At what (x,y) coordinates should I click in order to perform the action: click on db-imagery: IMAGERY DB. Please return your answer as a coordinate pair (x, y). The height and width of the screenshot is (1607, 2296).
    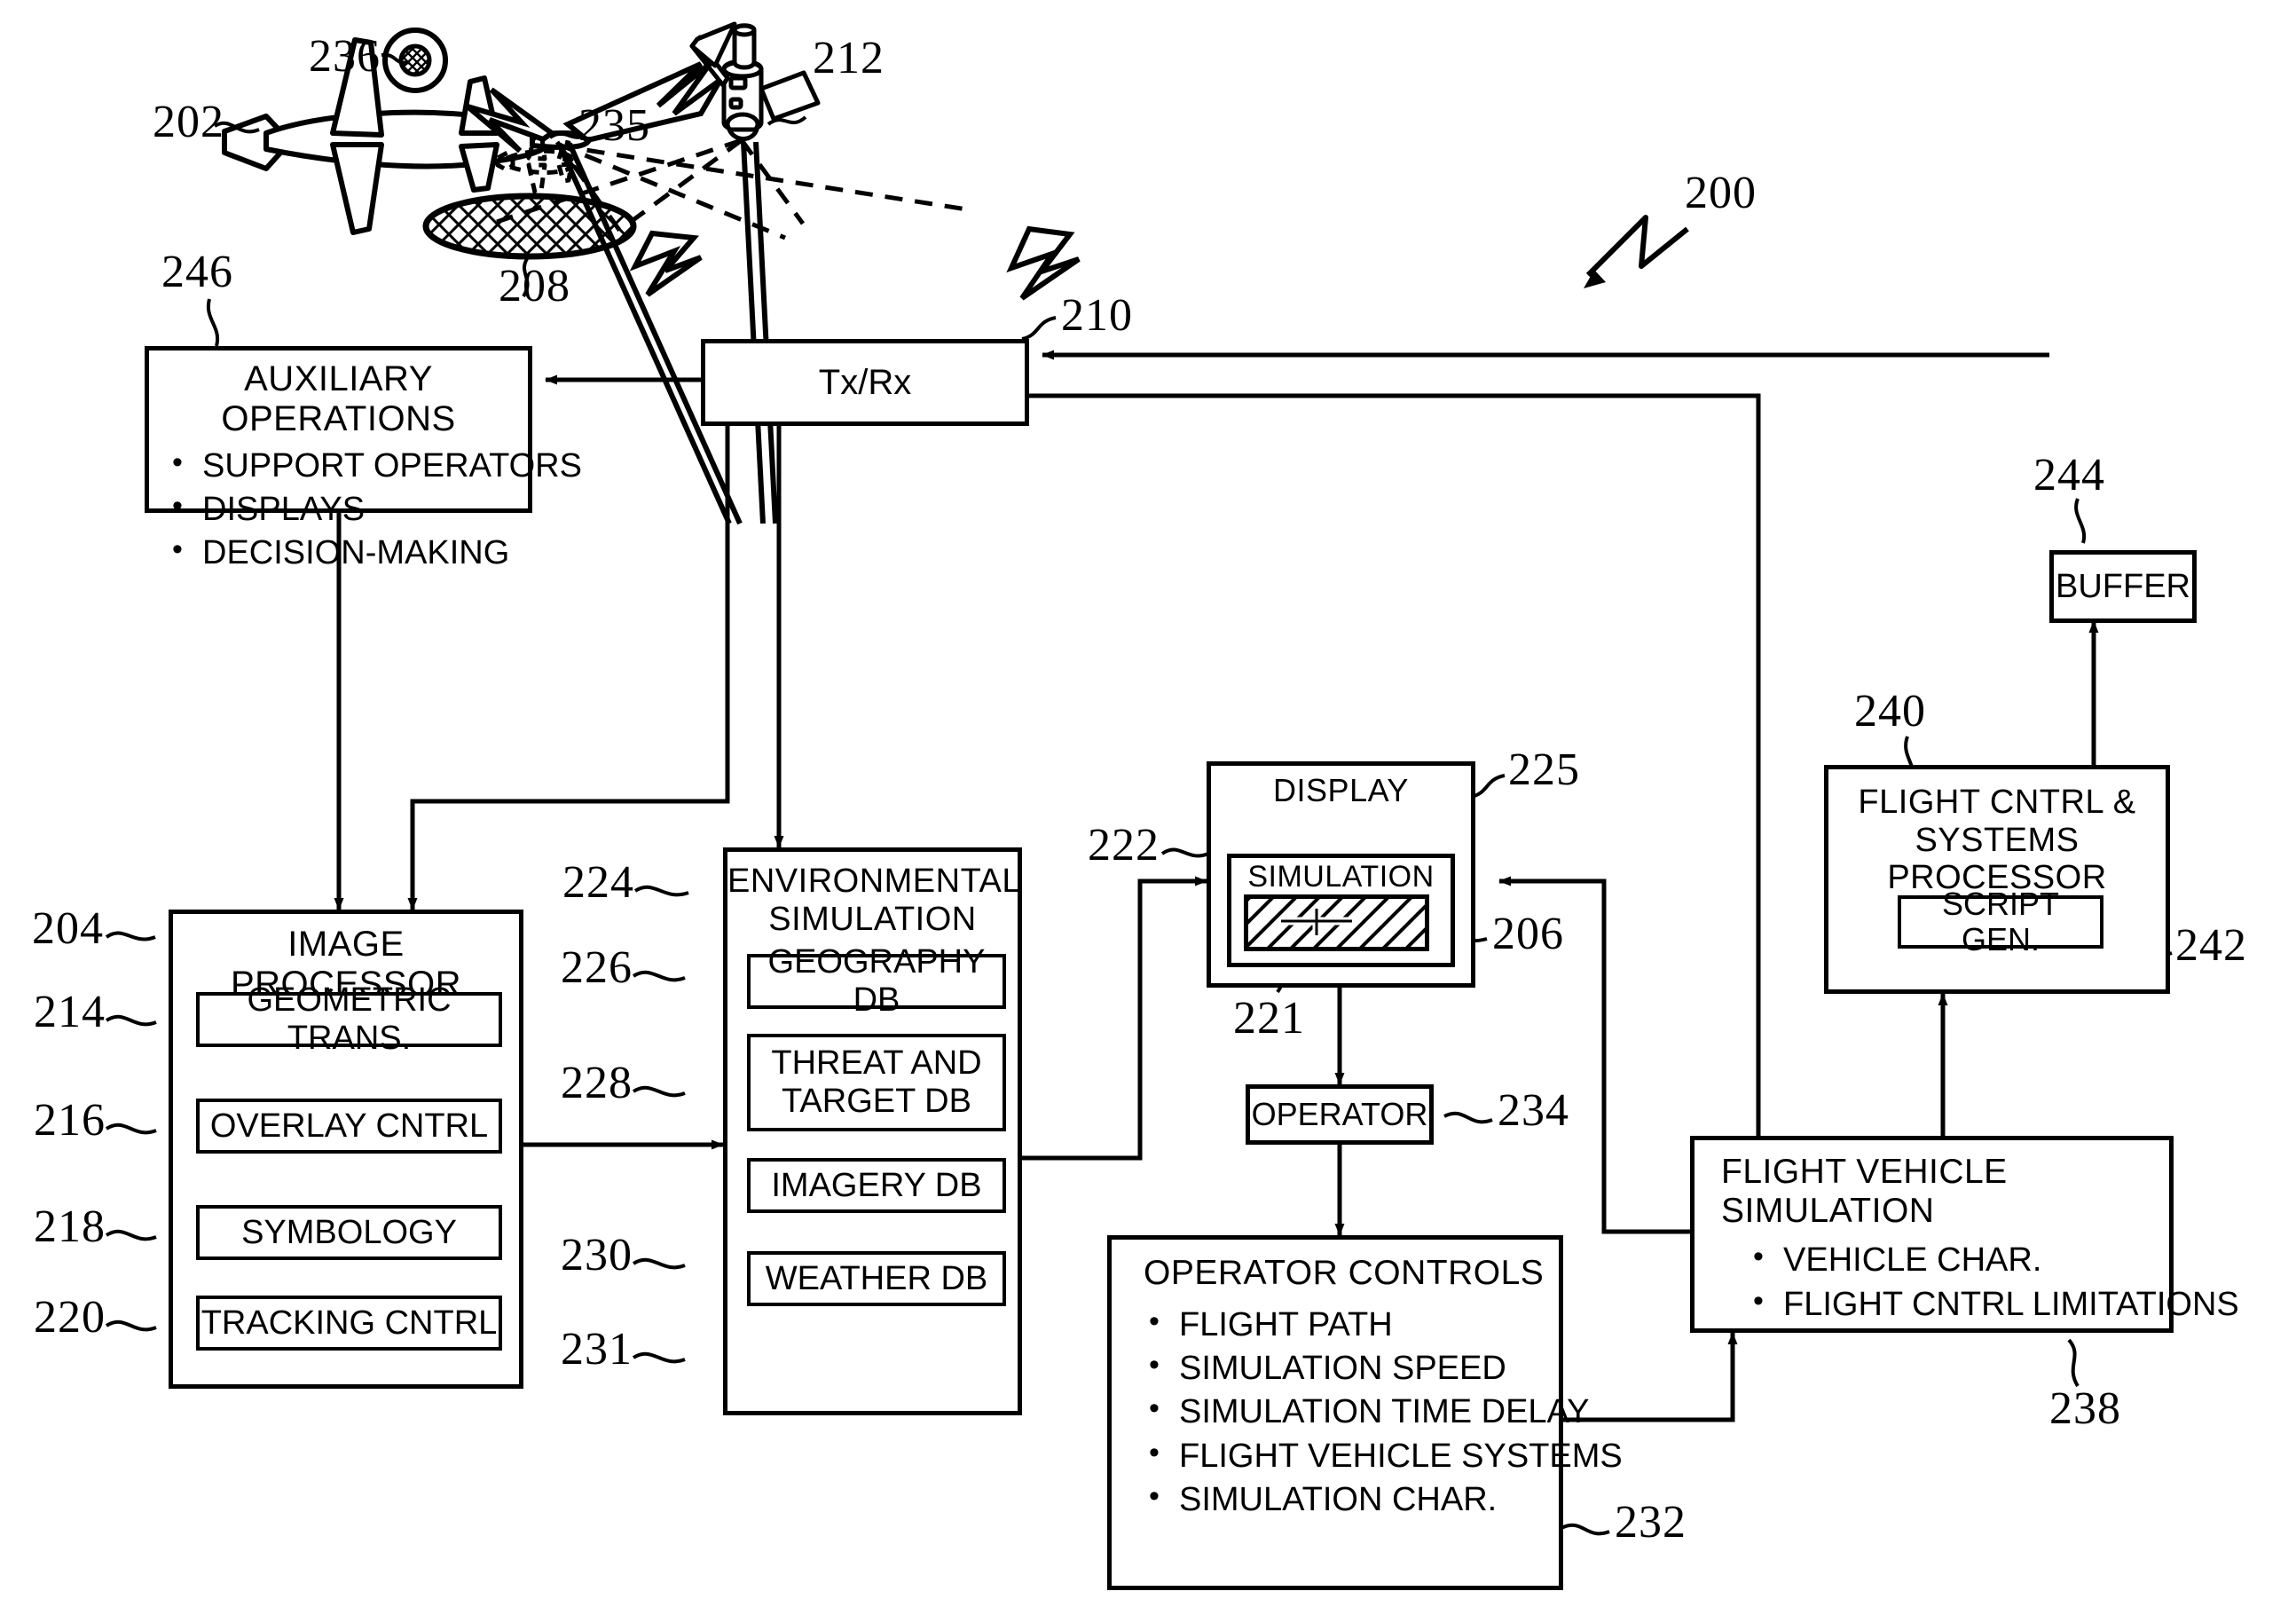
    Looking at the image, I should click on (876, 1185).